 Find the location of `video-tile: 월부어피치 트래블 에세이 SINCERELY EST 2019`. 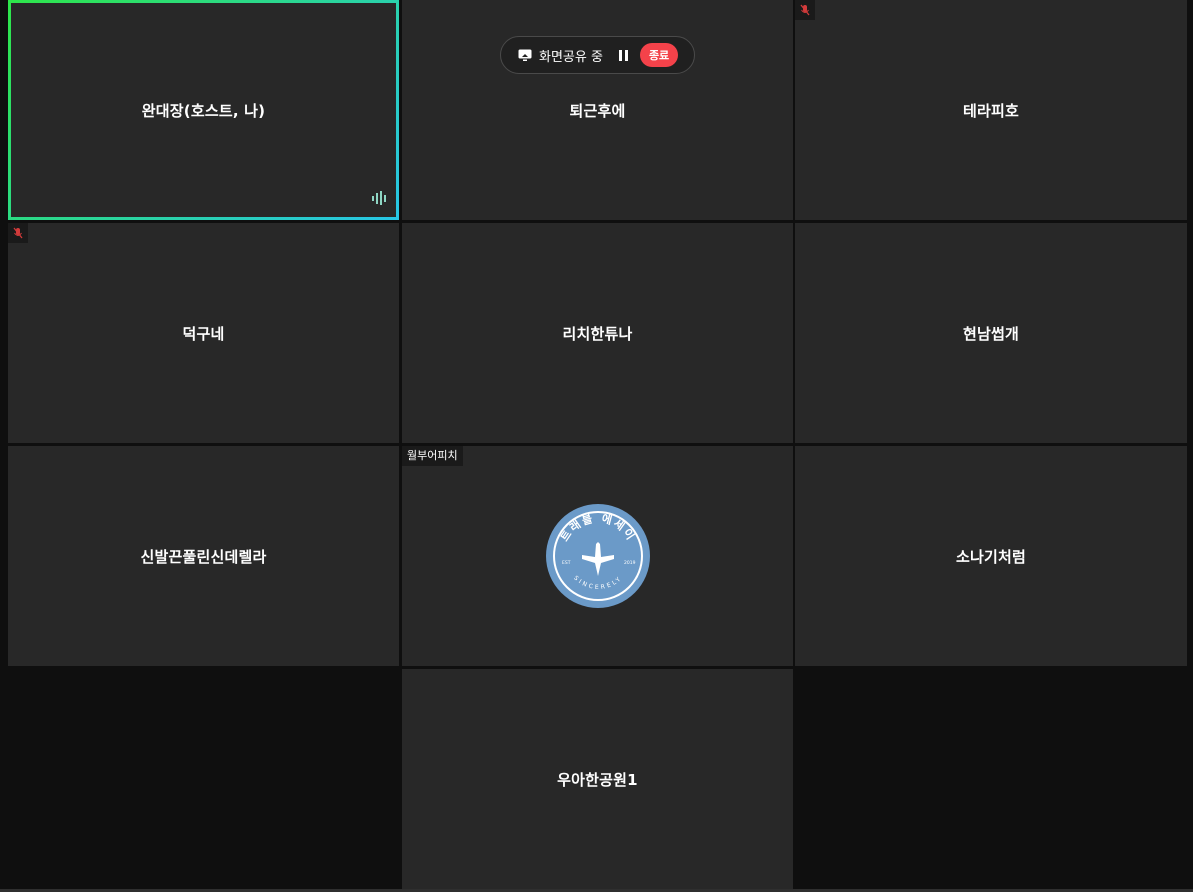

video-tile: 월부어피치 트래블 에세이 SINCERELY EST 2019 is located at coordinates (597, 556).